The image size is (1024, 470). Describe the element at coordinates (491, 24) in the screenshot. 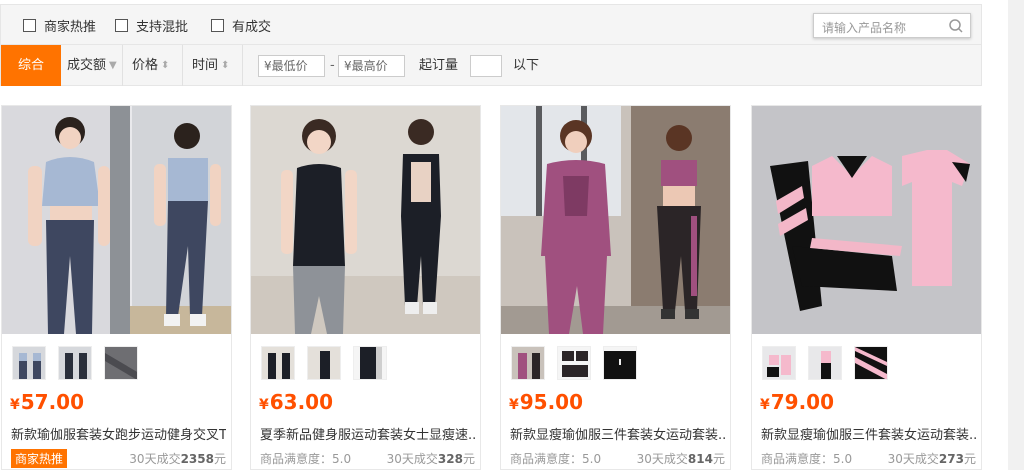

I see `filter-bar: 商家热推 支持混批 有成交 请输入产品名称` at that location.